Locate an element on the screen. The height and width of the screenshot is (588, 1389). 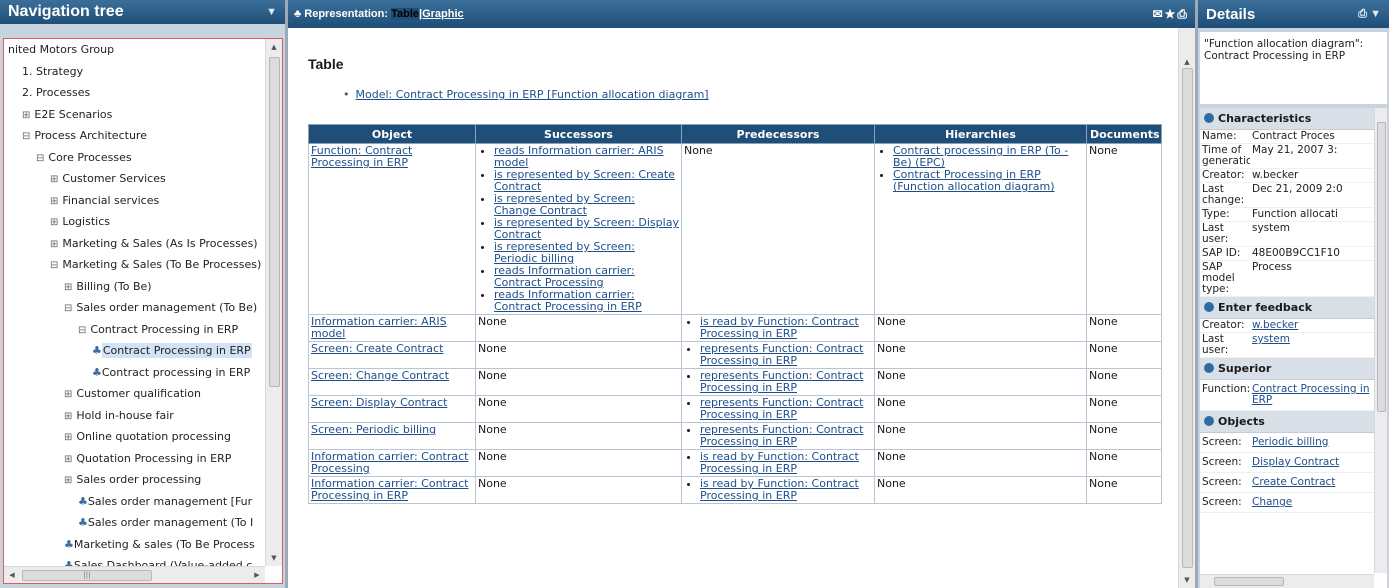
object-link: Information carrier: ARIS model is located at coordinates (379, 328).